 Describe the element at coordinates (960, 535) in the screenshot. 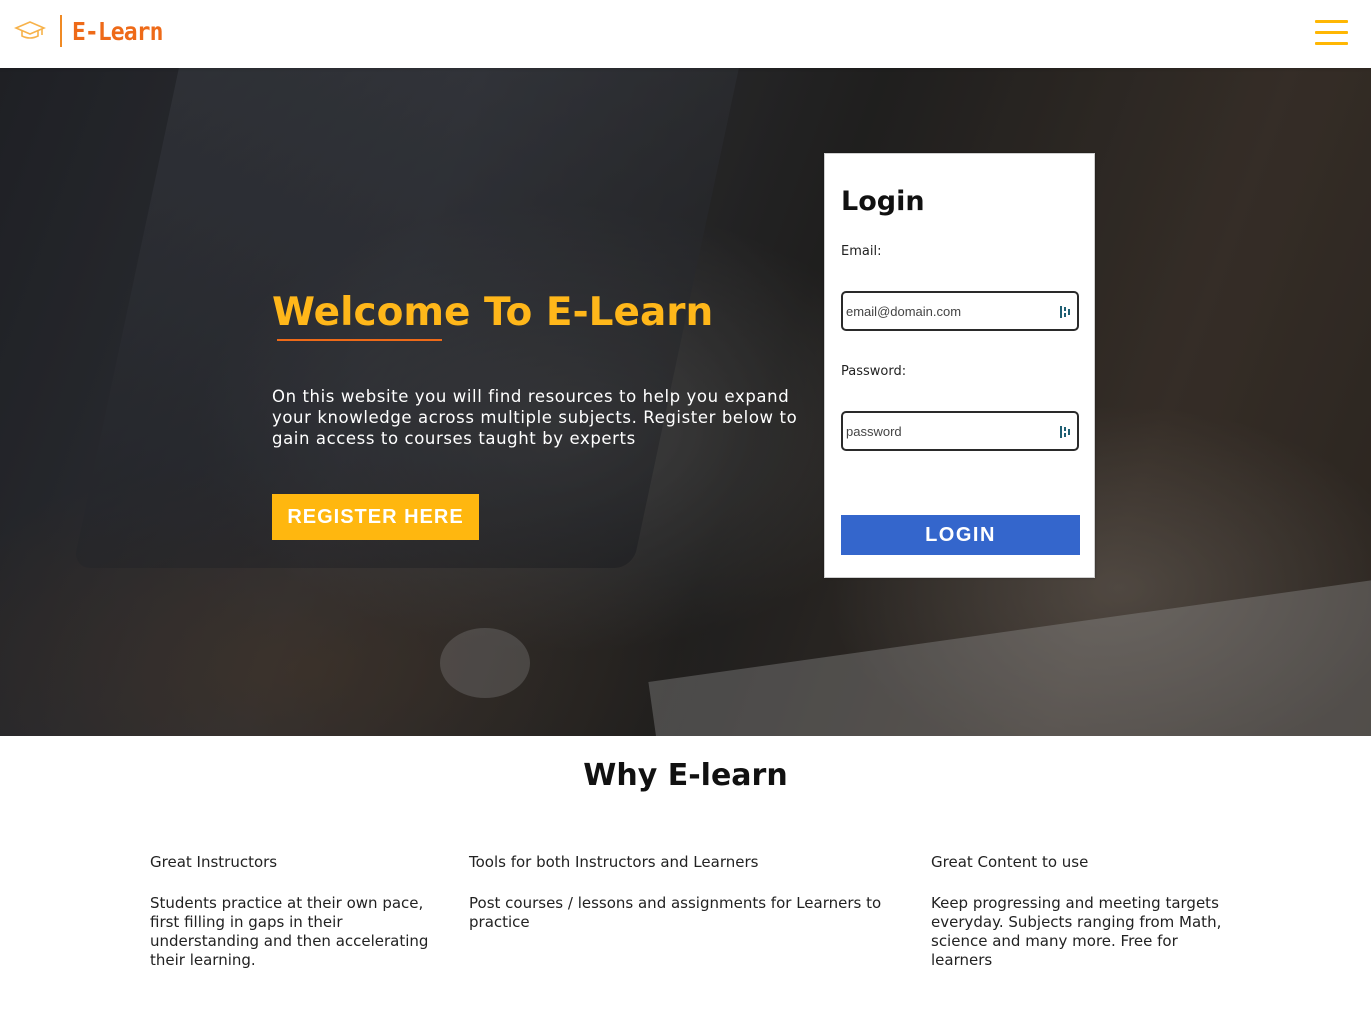

I see `login-button: LOGIN` at that location.